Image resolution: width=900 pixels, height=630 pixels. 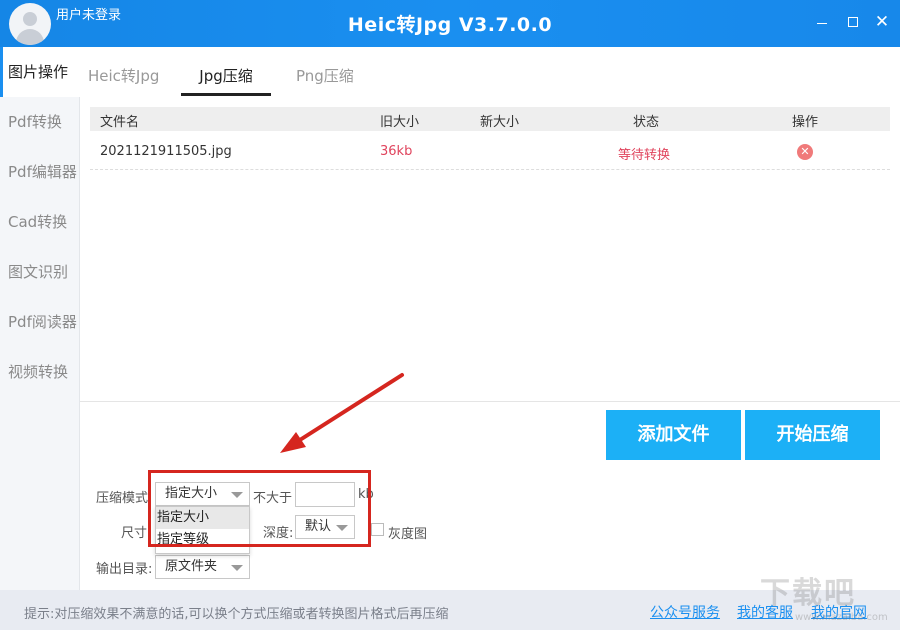 I want to click on sidebar-item-pdf-convert: Pdf转换, so click(x=40, y=122).